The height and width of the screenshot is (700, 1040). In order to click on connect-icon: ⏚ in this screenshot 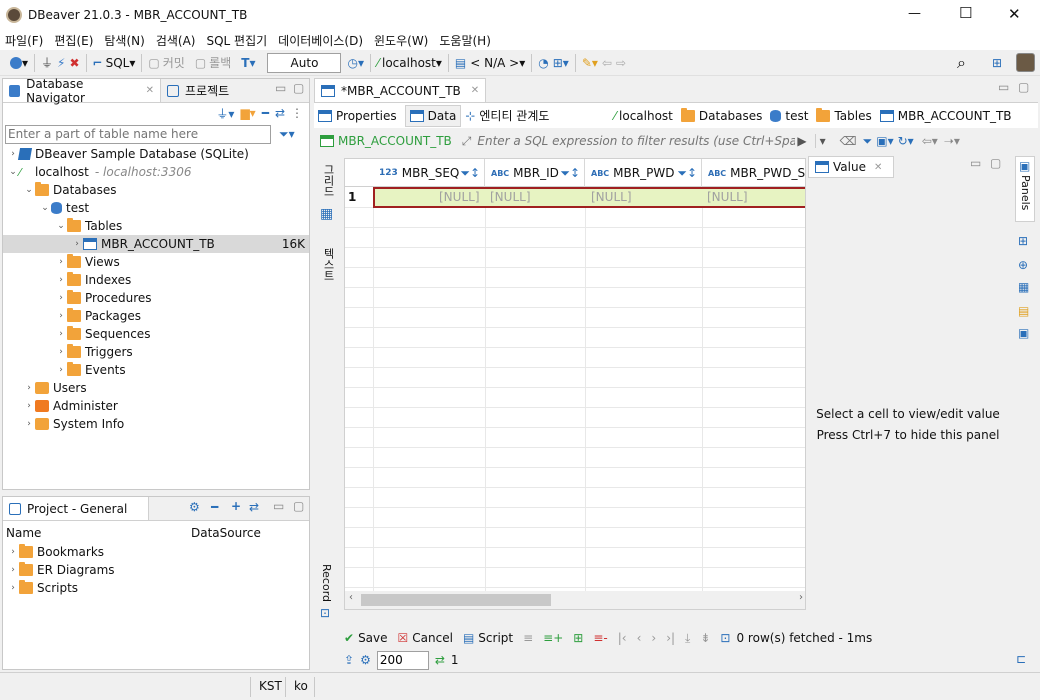, I will do `click(47, 63)`.